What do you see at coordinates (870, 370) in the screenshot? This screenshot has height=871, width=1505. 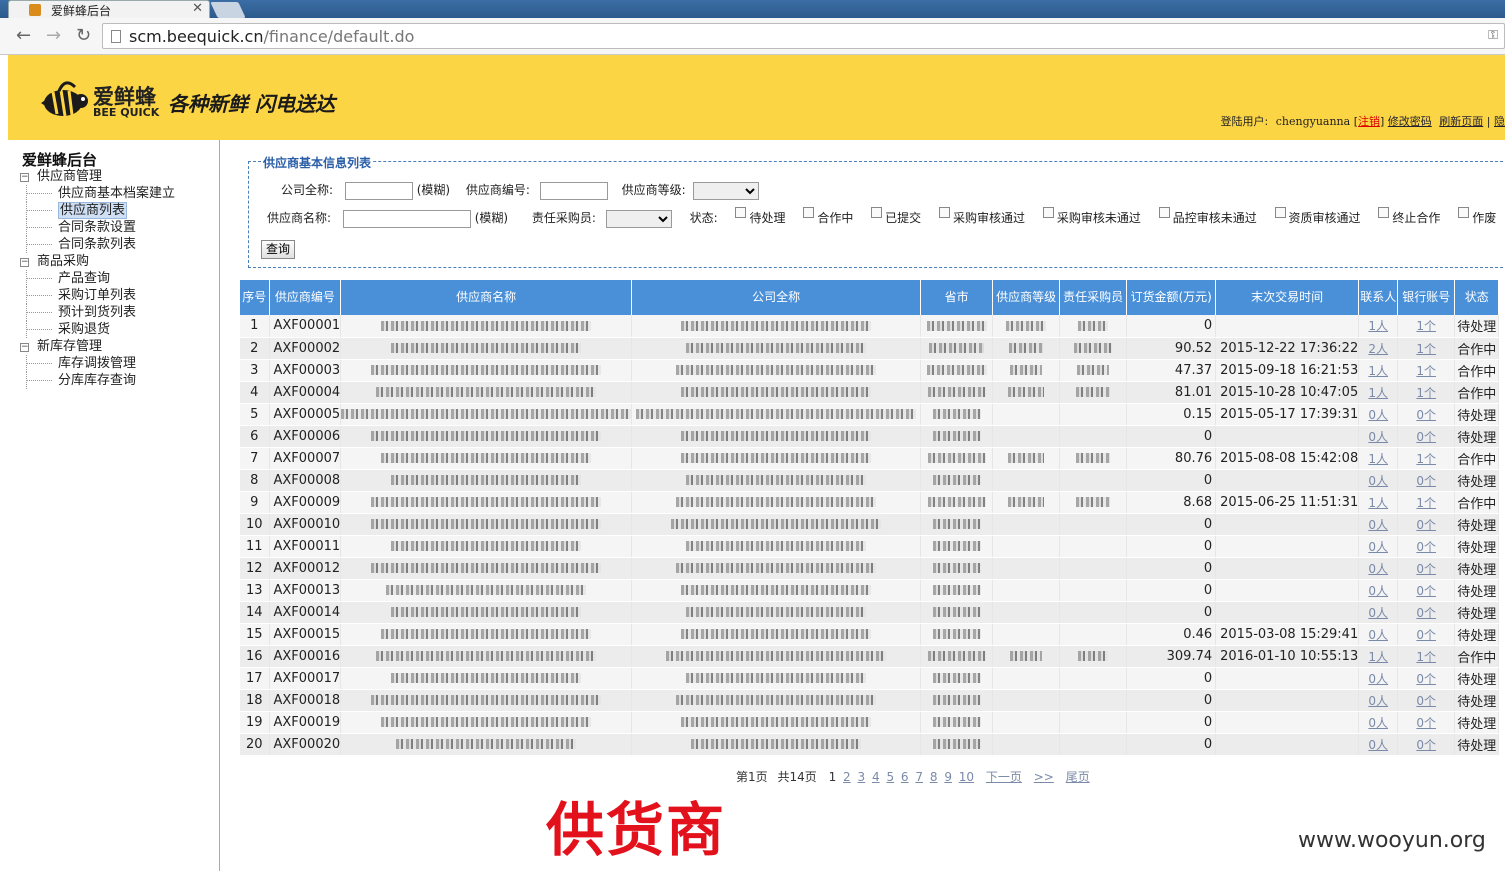 I see `table-row: 3 AXF00003 47.37 2015-09-18 16:21:53 1人 1个 合作中` at bounding box center [870, 370].